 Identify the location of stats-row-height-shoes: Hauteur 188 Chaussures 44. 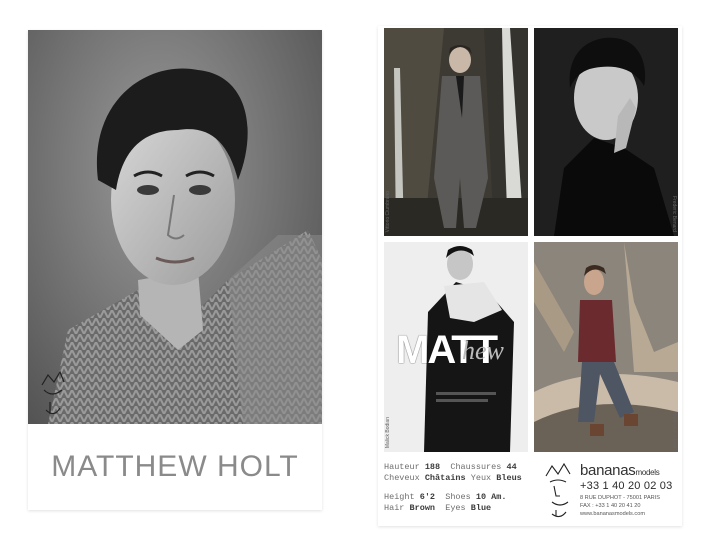
(464, 467).